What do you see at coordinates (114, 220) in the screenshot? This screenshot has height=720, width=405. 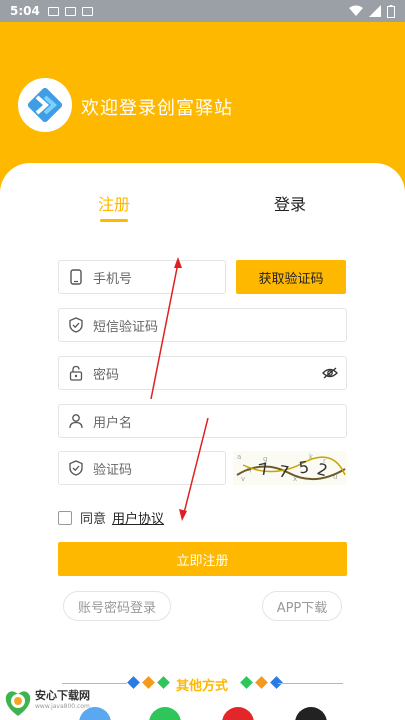 I see `active-tab-indicator` at bounding box center [114, 220].